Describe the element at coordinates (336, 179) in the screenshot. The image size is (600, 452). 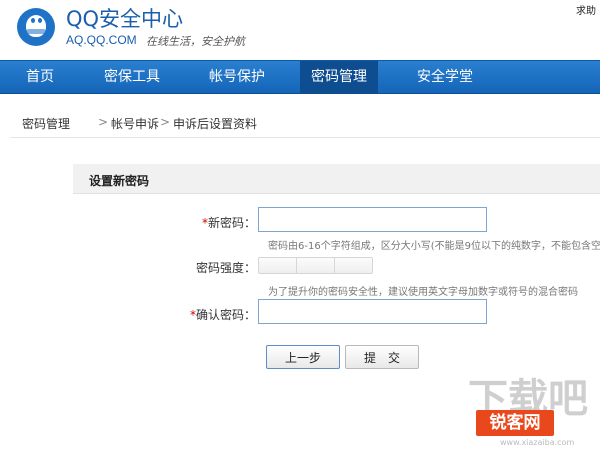
I see `section-header: 设置新密码` at that location.